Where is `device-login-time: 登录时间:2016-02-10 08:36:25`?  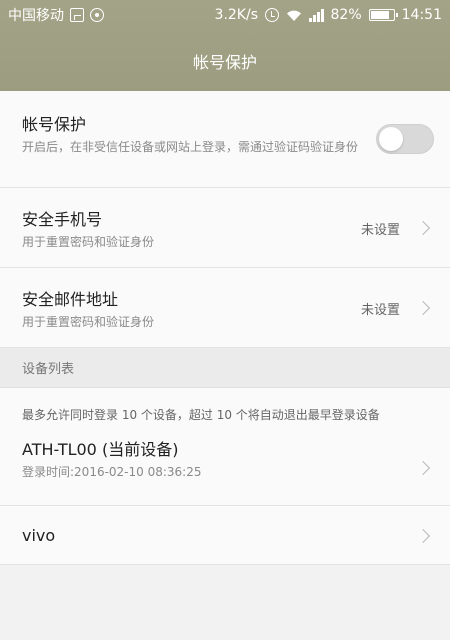 device-login-time: 登录时间:2016-02-10 08:36:25 is located at coordinates (112, 472).